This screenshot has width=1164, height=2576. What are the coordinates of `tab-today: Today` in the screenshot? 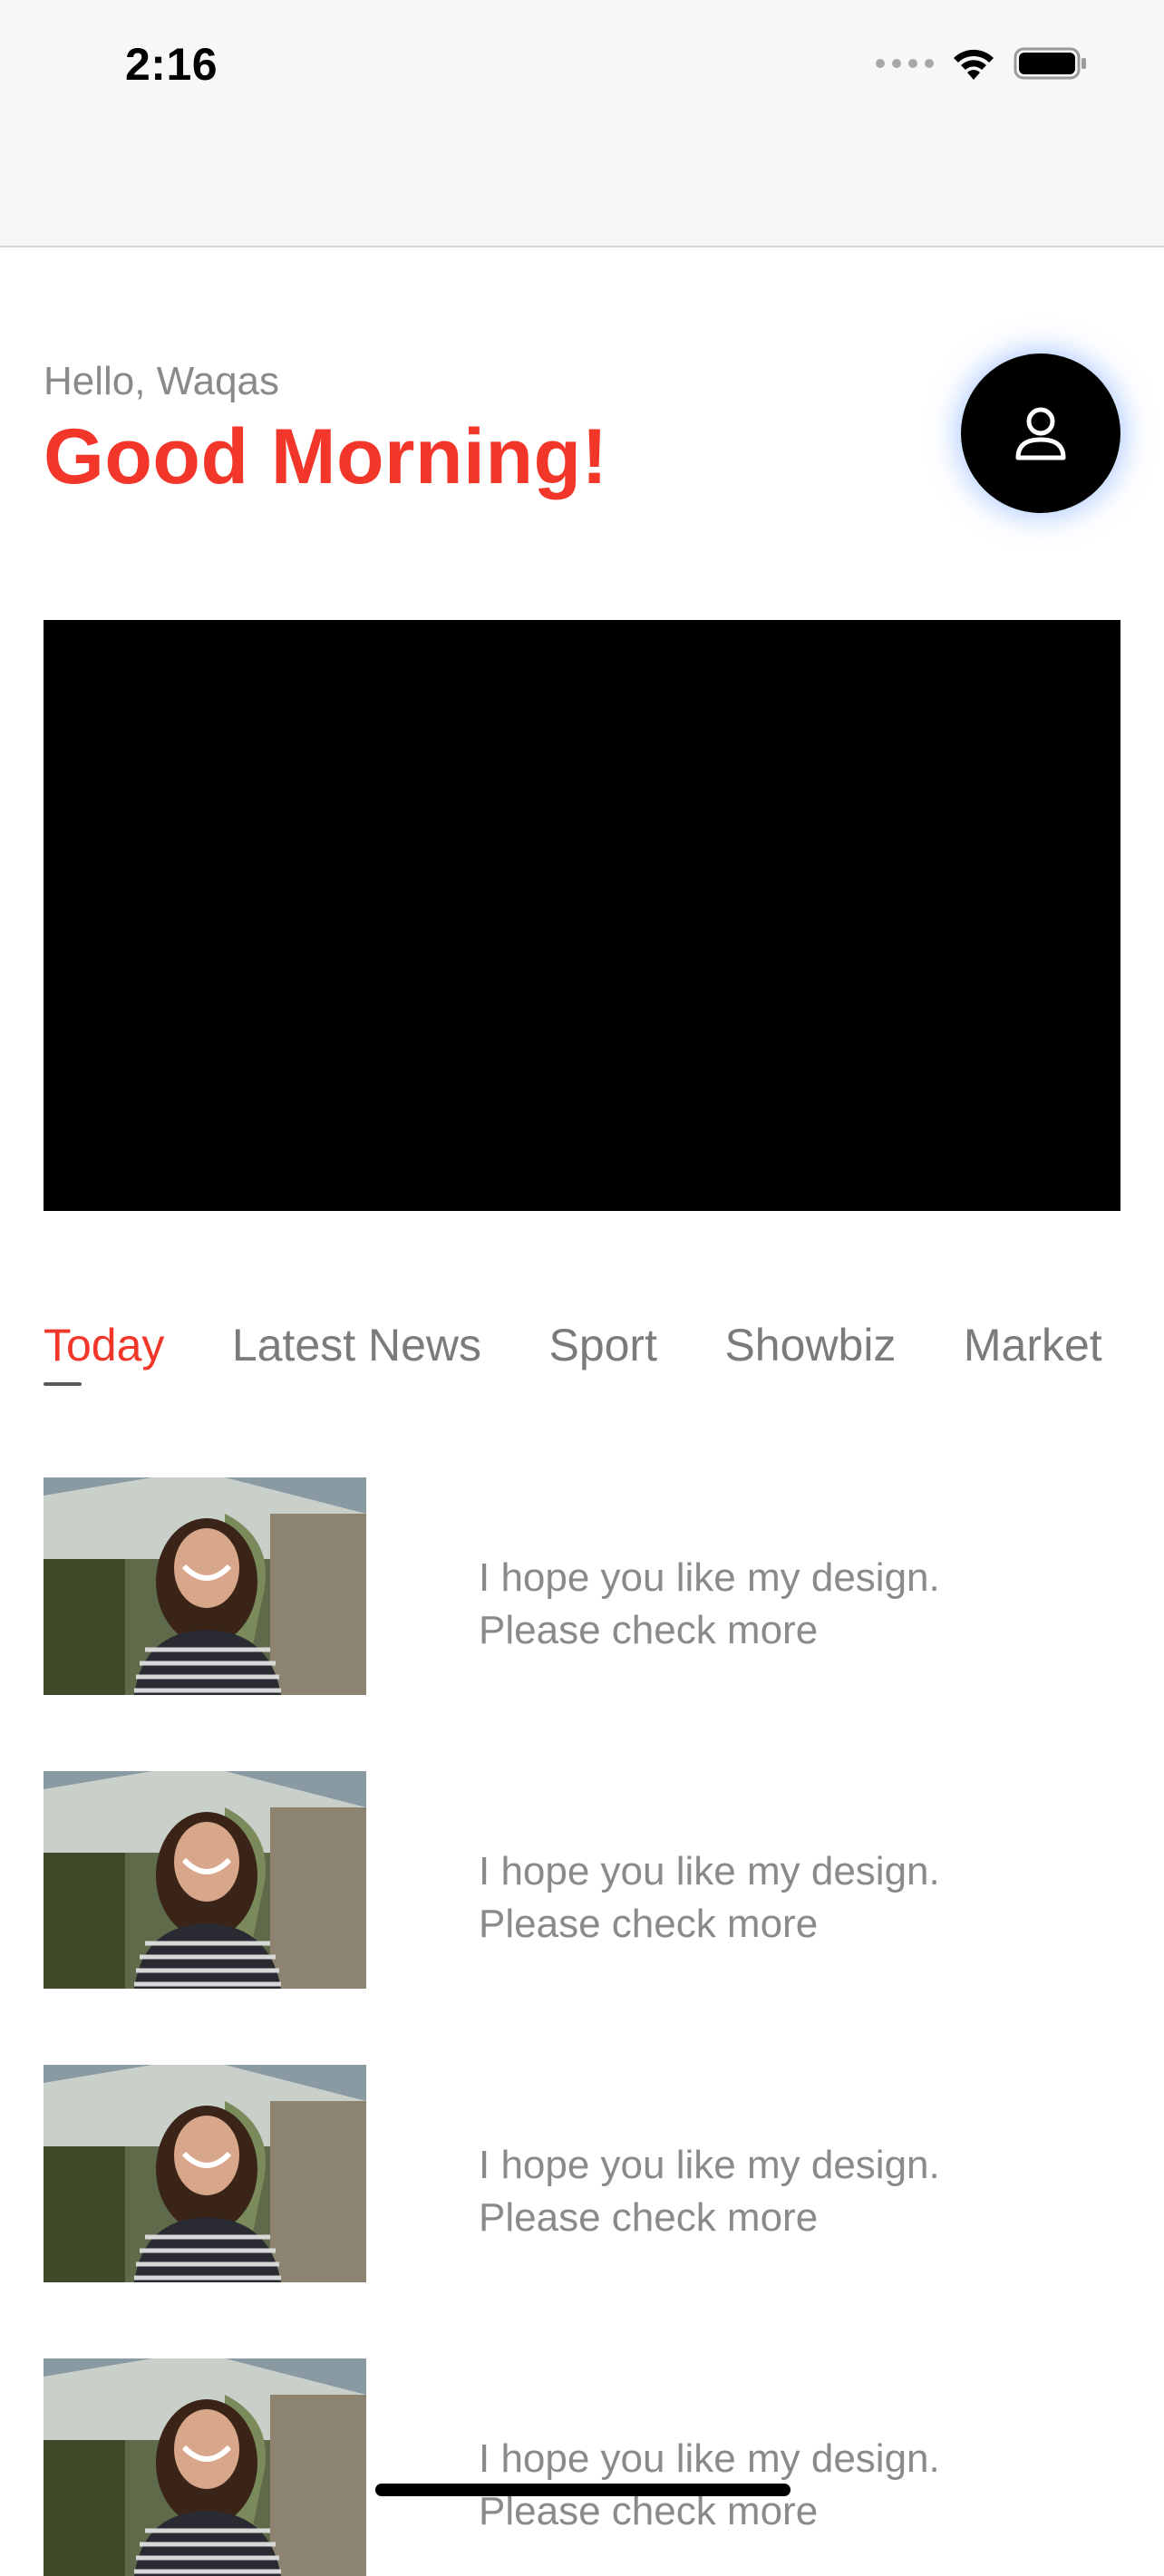 It's located at (104, 1352).